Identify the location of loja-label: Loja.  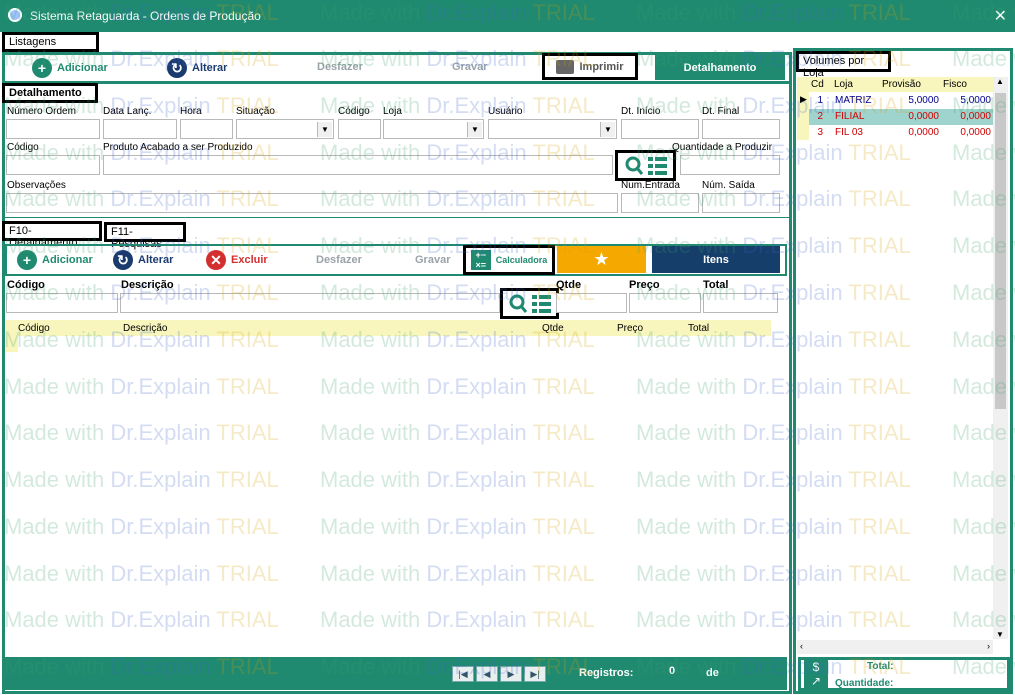
(392, 111).